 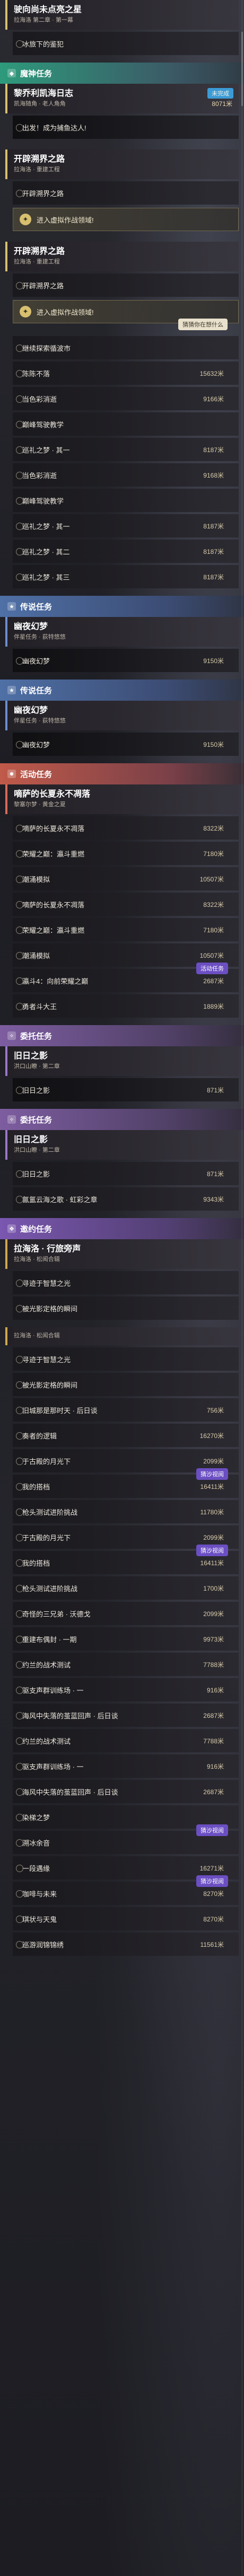 I want to click on quest-card: 黎乔利凯海日志 凯海随角 · 老人角角 未完成 8071米, so click(x=122, y=98).